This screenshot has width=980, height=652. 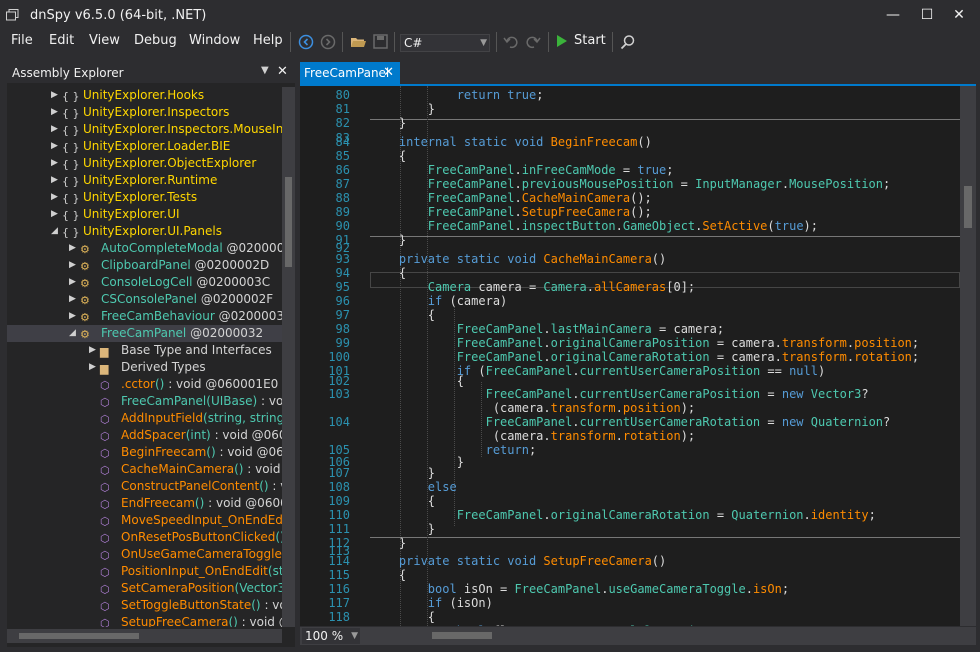 What do you see at coordinates (61, 40) in the screenshot?
I see `menu-edit: Edit` at bounding box center [61, 40].